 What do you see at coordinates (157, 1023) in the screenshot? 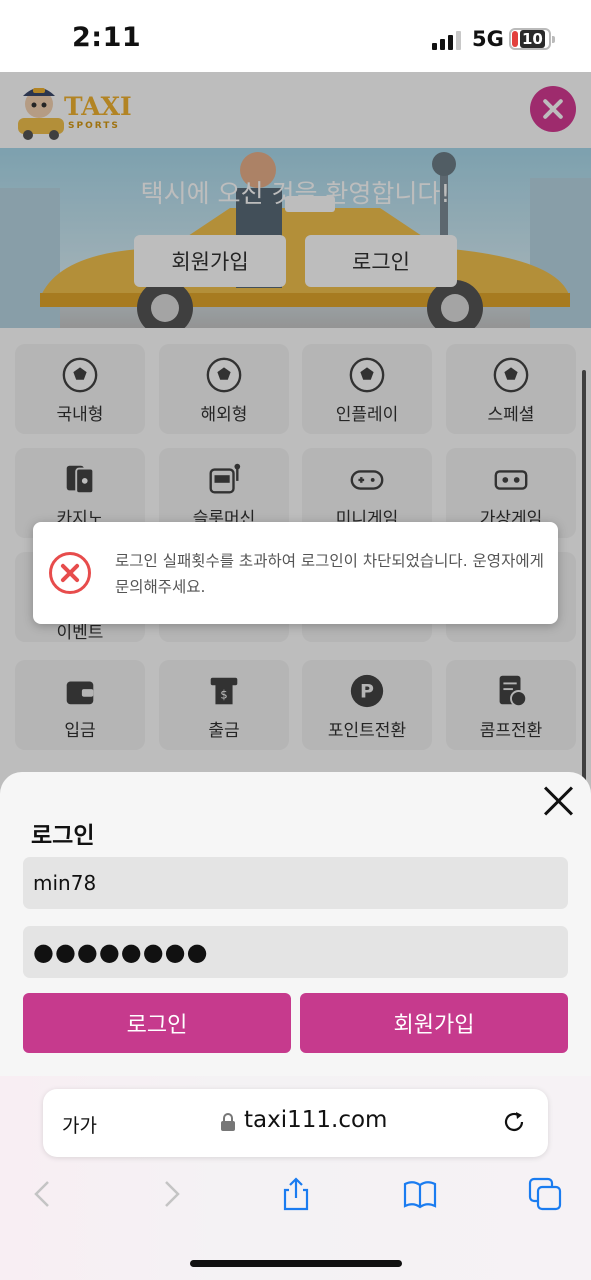
I see `login-button: 로그인` at bounding box center [157, 1023].